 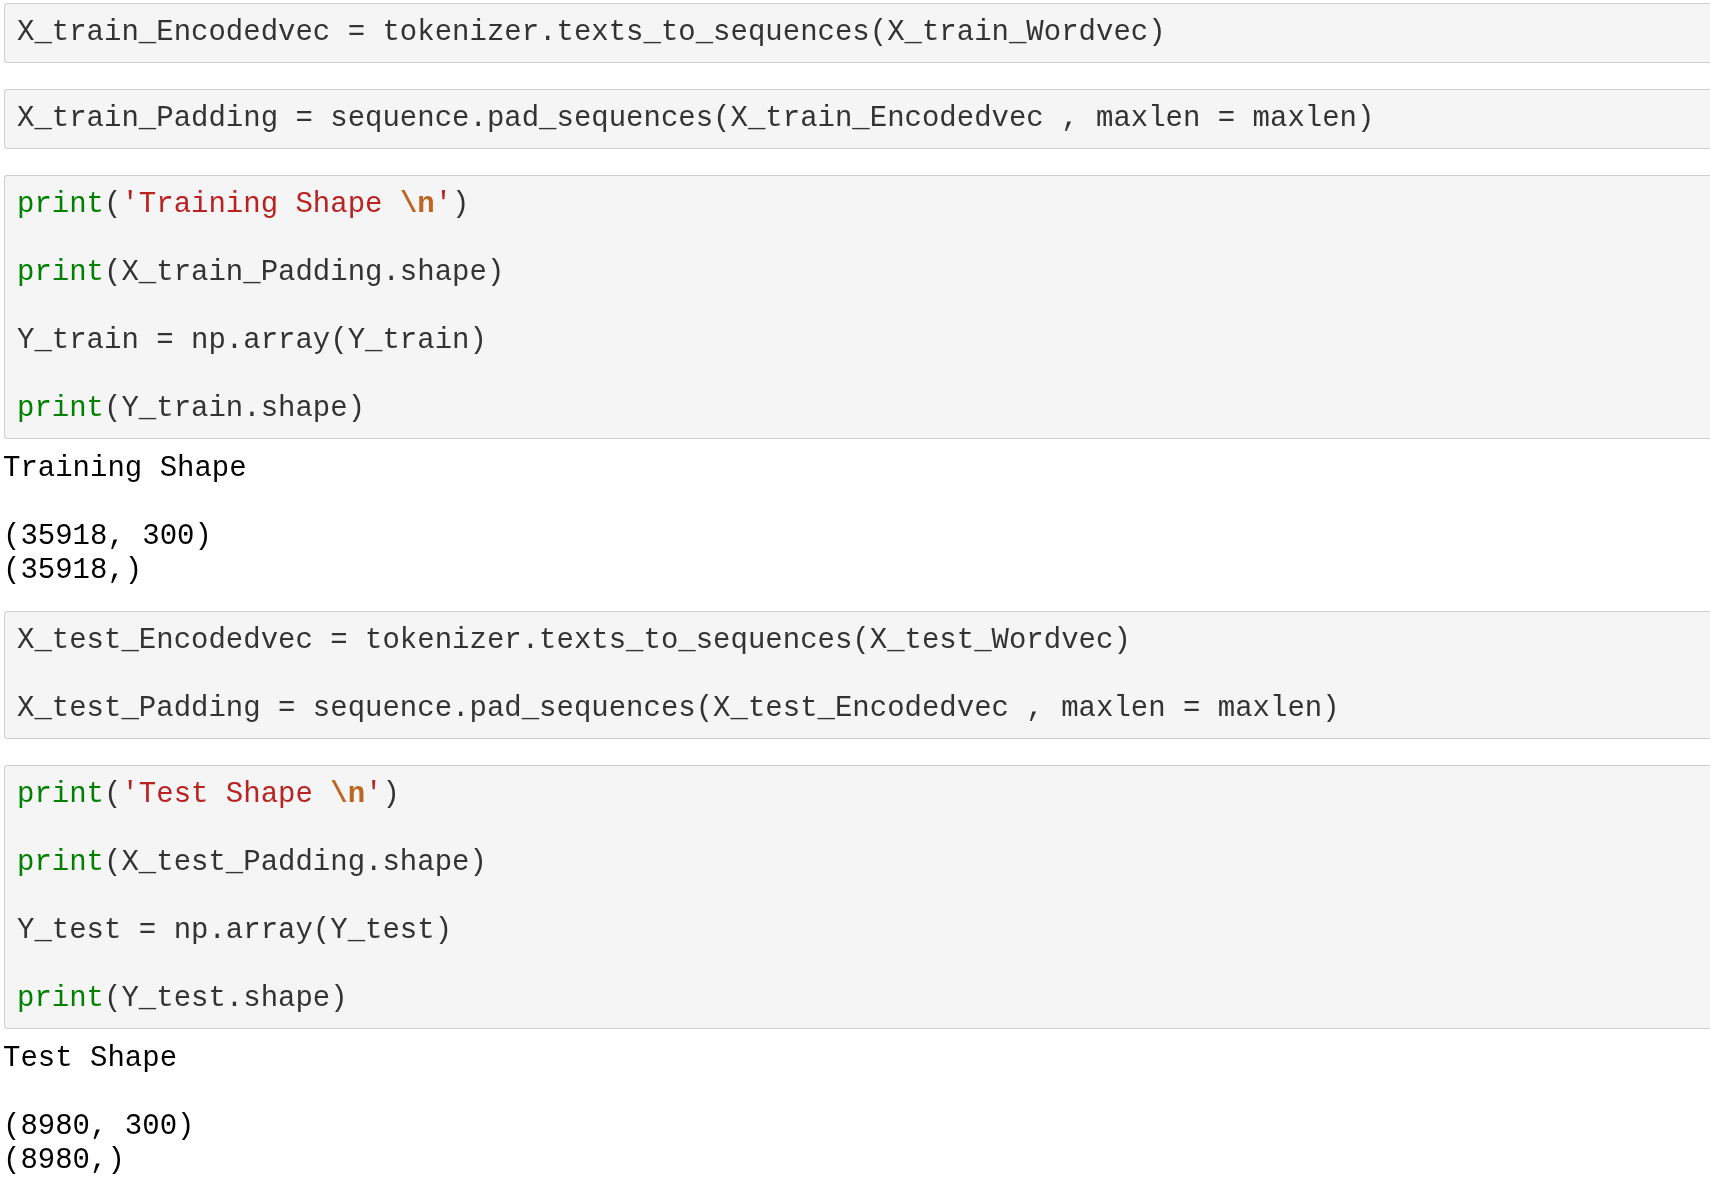 I want to click on code-line: print(Y_train.shape), so click(x=192, y=409).